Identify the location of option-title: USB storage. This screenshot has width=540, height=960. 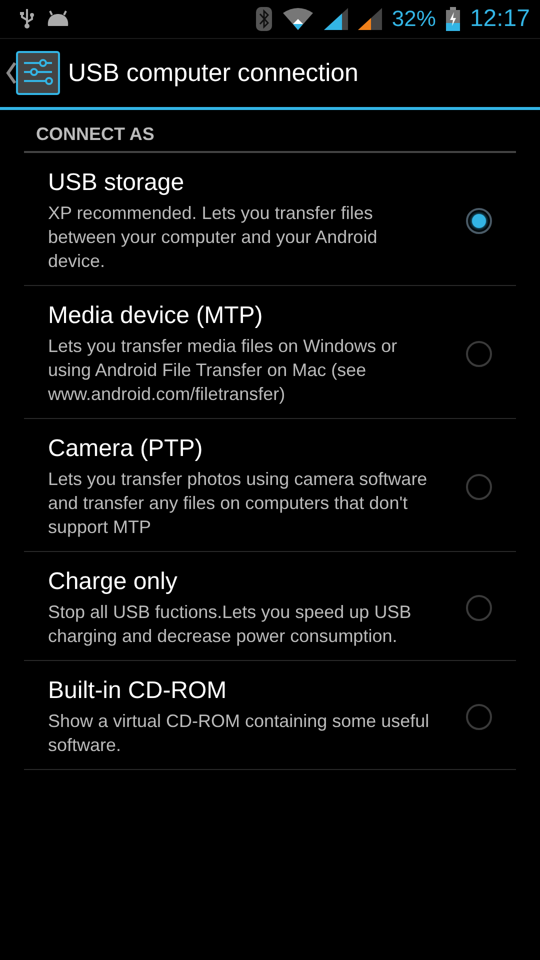
(117, 183).